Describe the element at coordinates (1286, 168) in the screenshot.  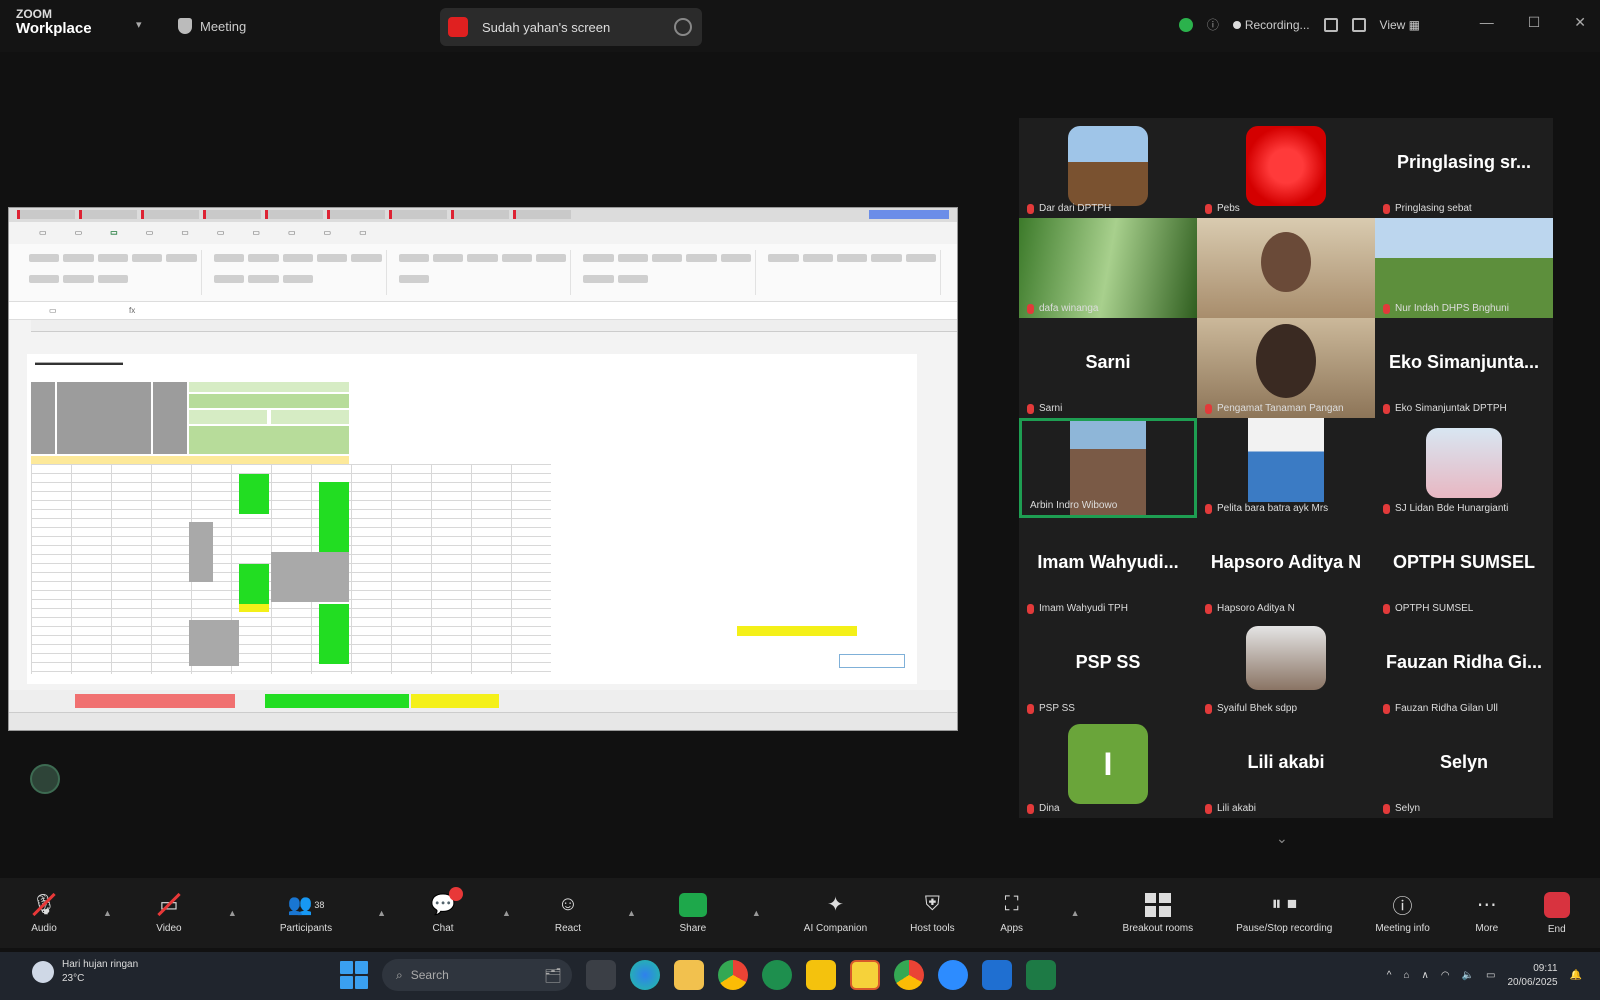
I see `participant-tile: Pebs` at that location.